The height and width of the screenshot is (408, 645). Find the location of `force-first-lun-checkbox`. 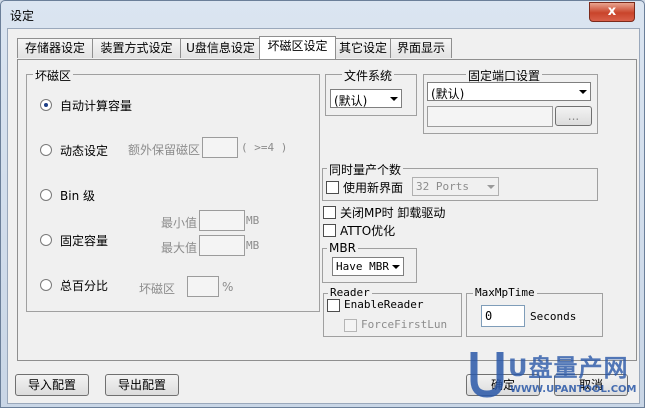

force-first-lun-checkbox is located at coordinates (350, 325).